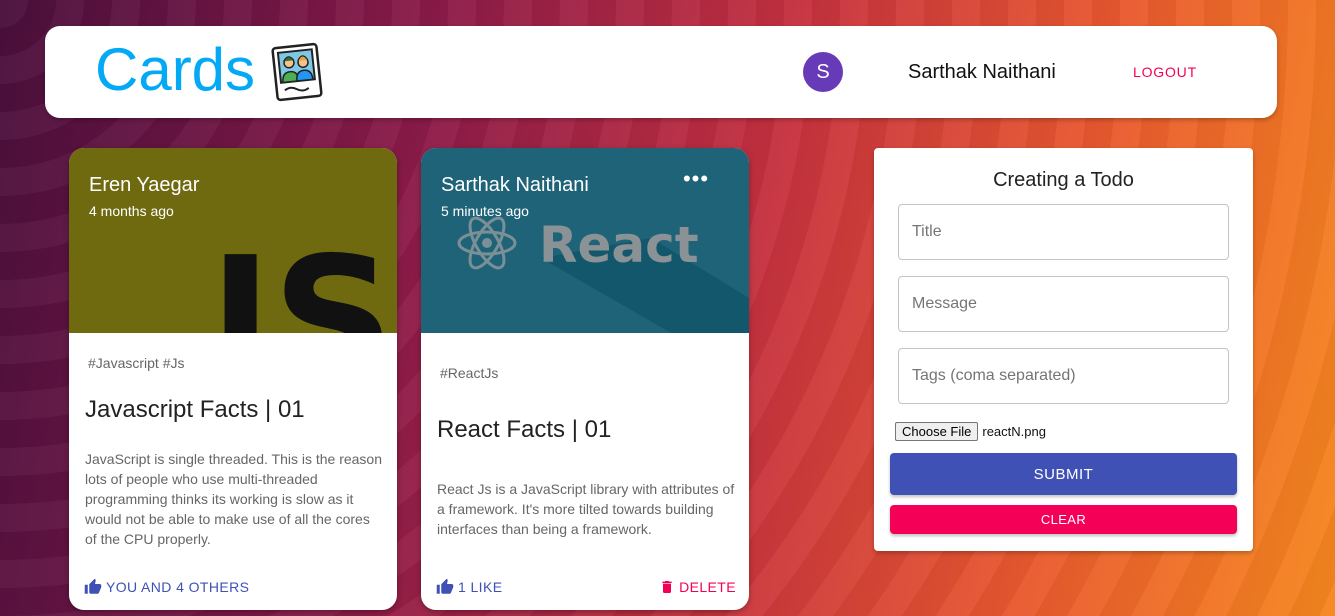 The width and height of the screenshot is (1335, 616). I want to click on form-title: Creating a Todo, so click(1063, 180).